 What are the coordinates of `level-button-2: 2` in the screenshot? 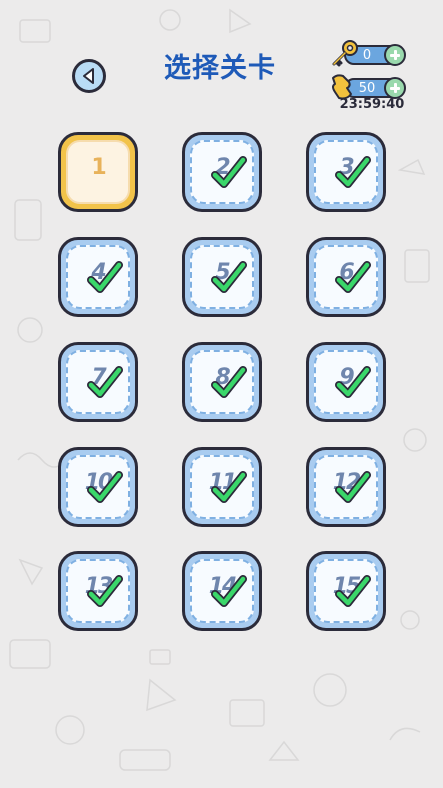 It's located at (222, 172).